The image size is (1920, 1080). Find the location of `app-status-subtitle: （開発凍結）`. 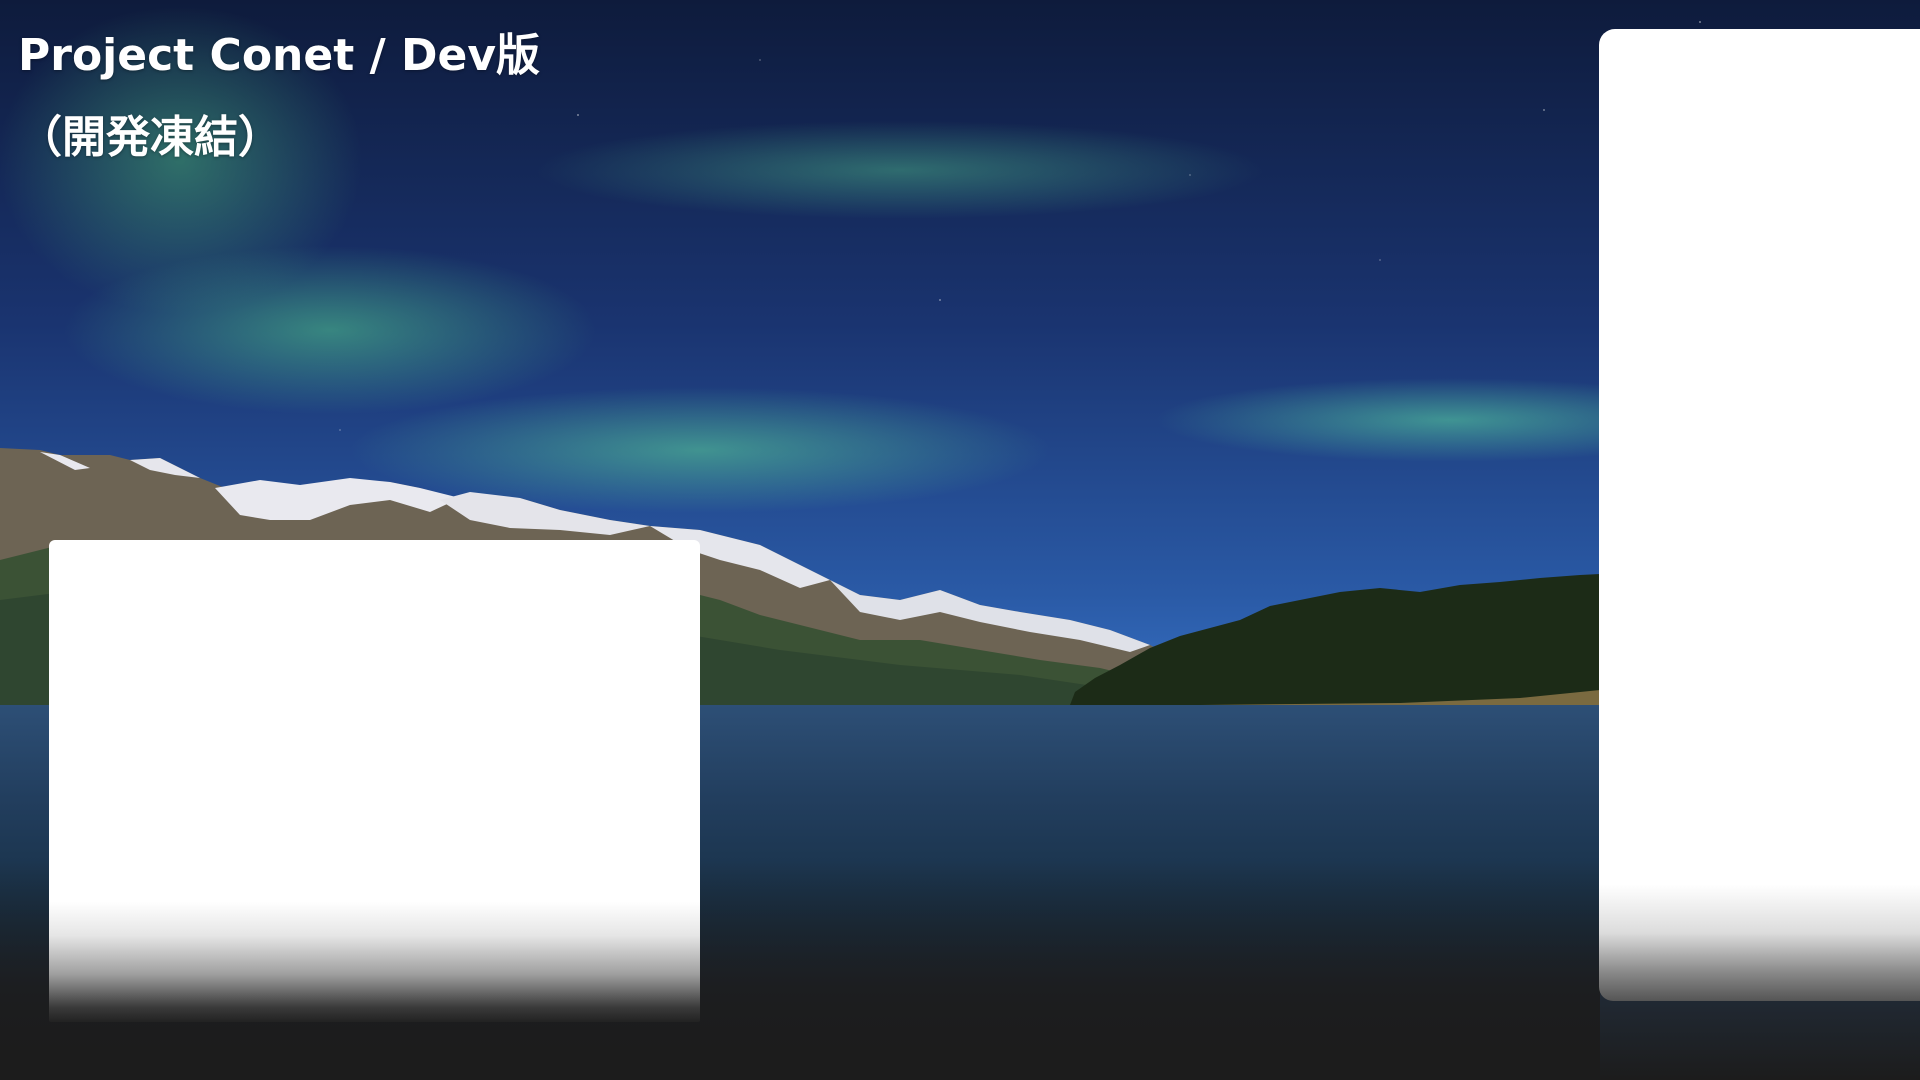

app-status-subtitle: （開発凍結） is located at coordinates (150, 137).